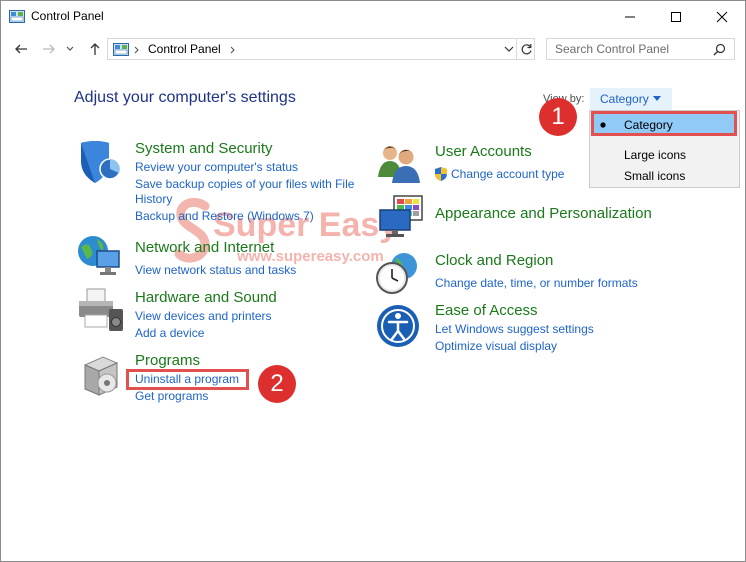 The width and height of the screenshot is (746, 562). I want to click on highlight-category-callout, so click(664, 123).